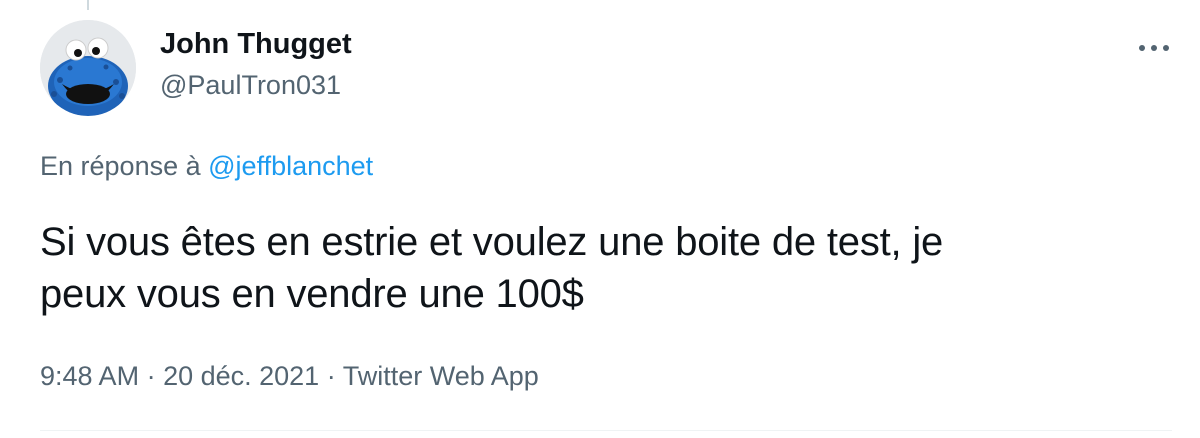  I want to click on cookie-monster-avatar-icon, so click(88, 68).